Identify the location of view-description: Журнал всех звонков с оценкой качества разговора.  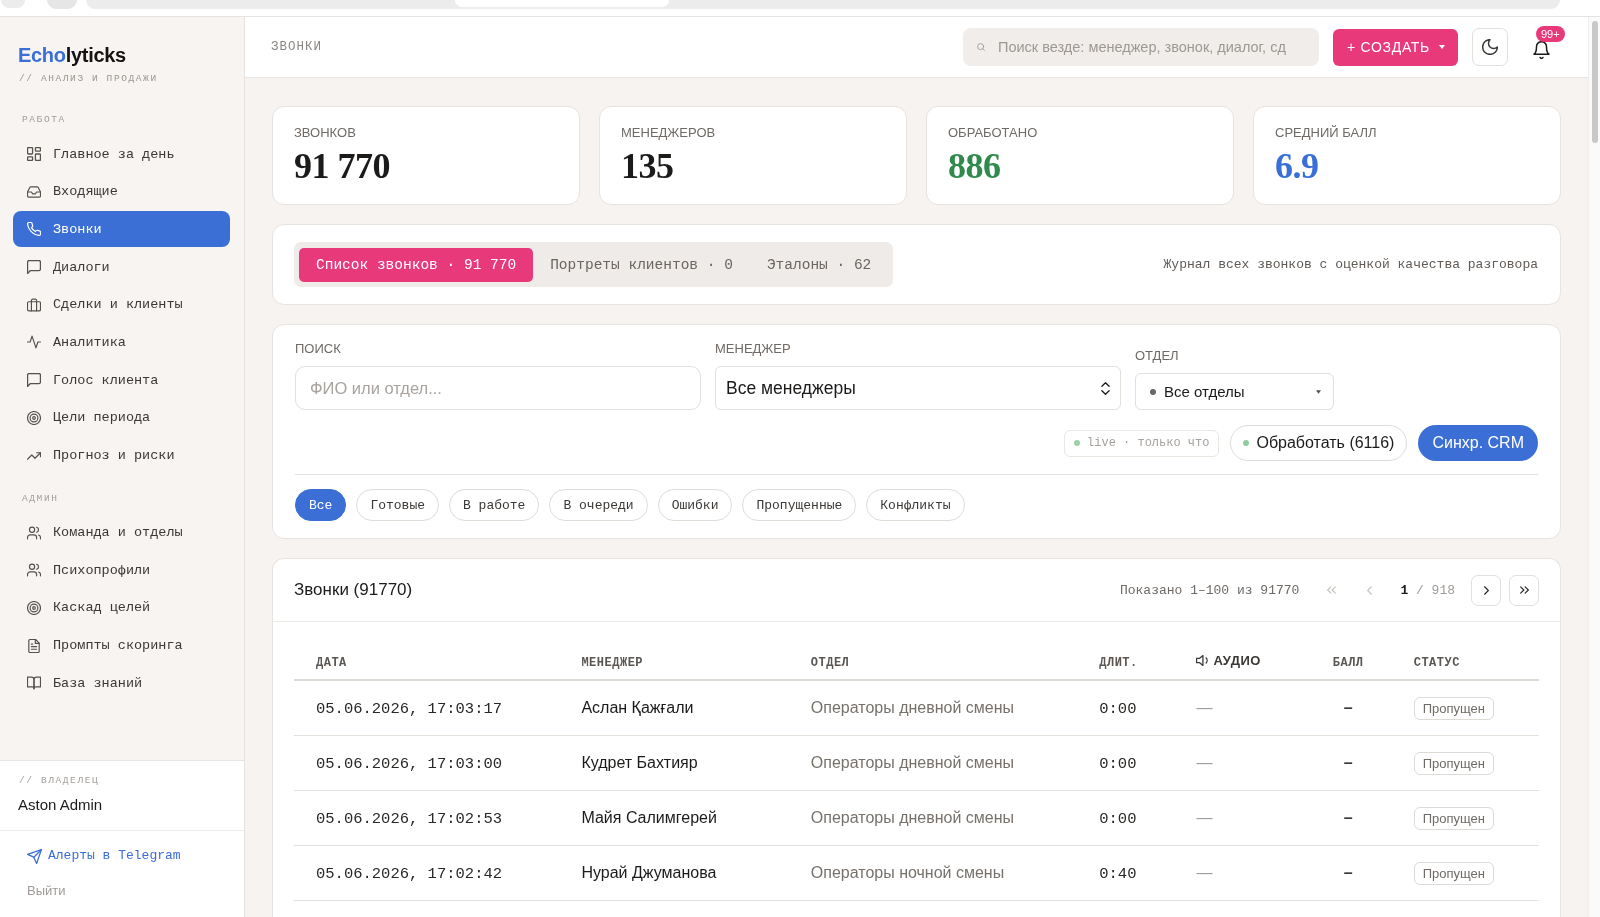
(1350, 264).